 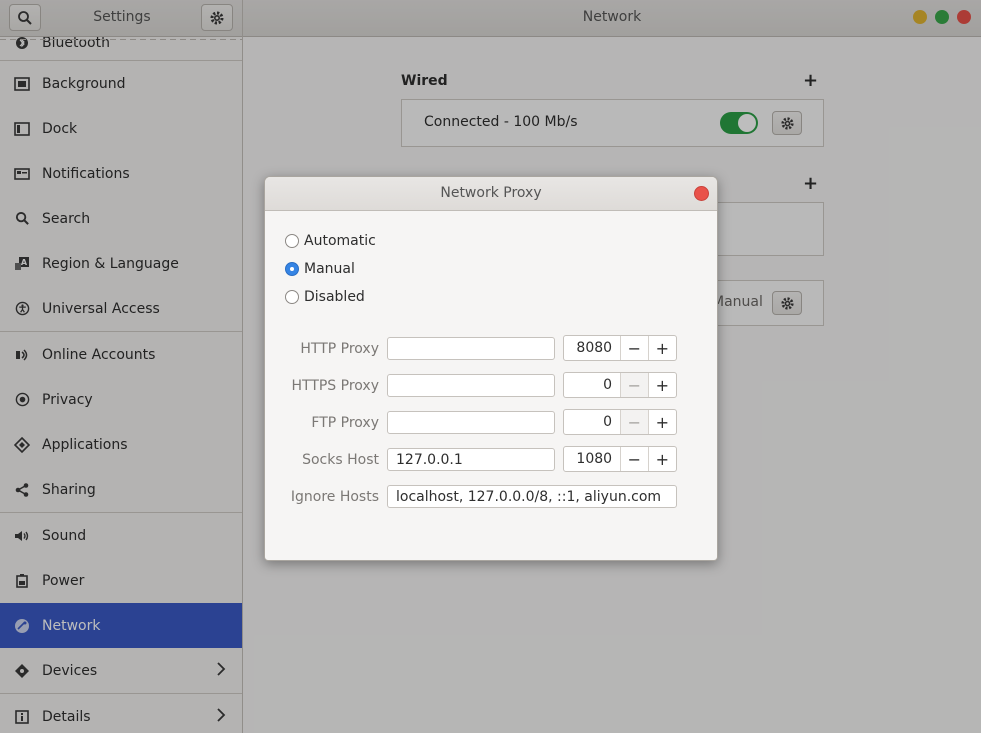 What do you see at coordinates (85, 444) in the screenshot?
I see `sidebar-item-label: Applications` at bounding box center [85, 444].